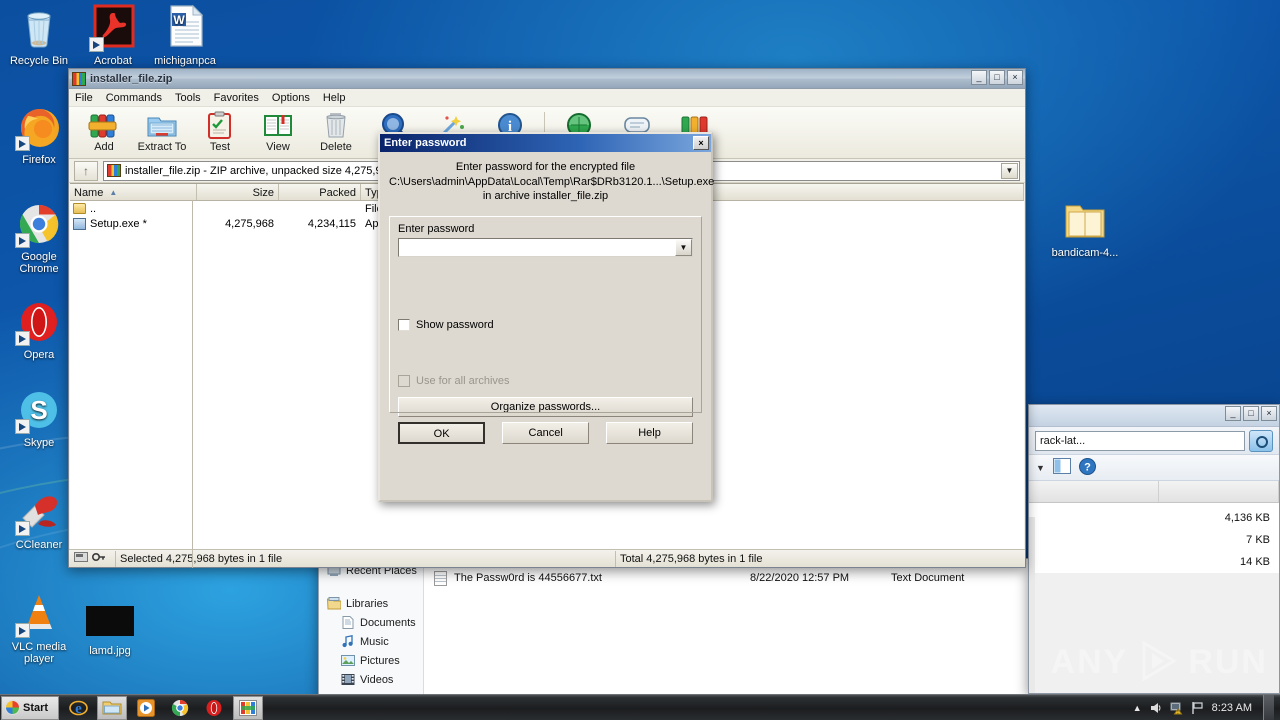  What do you see at coordinates (39, 28) in the screenshot?
I see `recycle-bin-icon` at bounding box center [39, 28].